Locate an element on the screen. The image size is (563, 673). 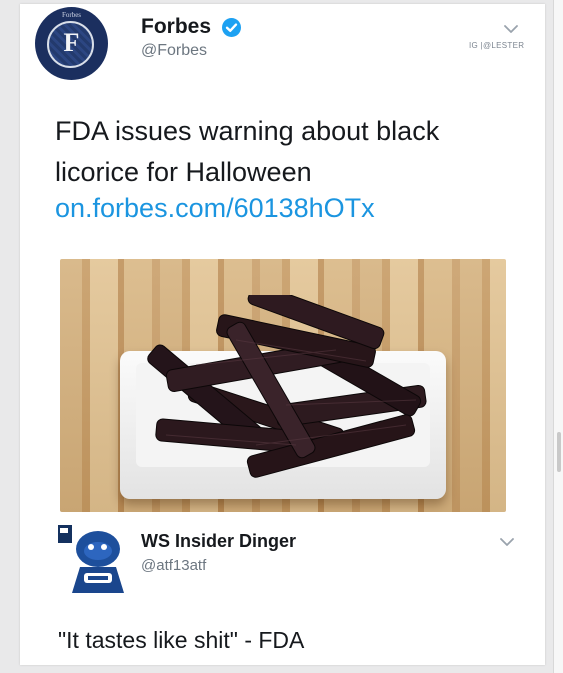
avatar-caption: Forbes is located at coordinates (71, 15).